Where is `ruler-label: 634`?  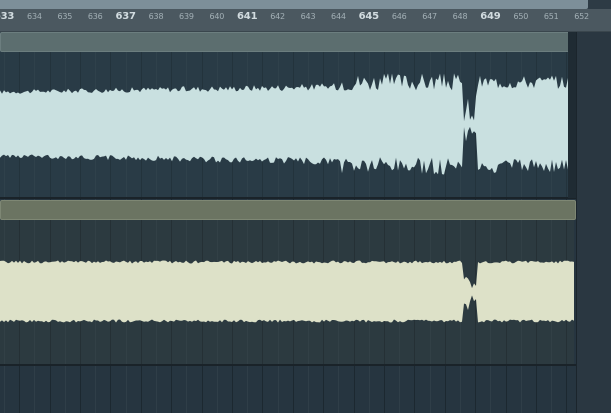 ruler-label: 634 is located at coordinates (34, 16).